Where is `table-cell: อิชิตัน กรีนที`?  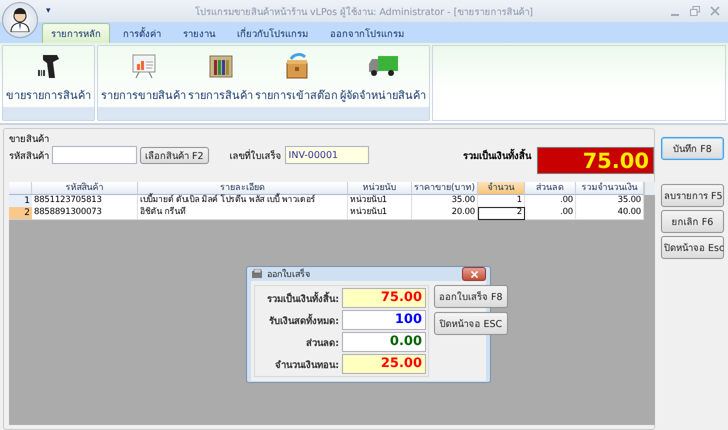 table-cell: อิชิตัน กรีนที is located at coordinates (243, 213).